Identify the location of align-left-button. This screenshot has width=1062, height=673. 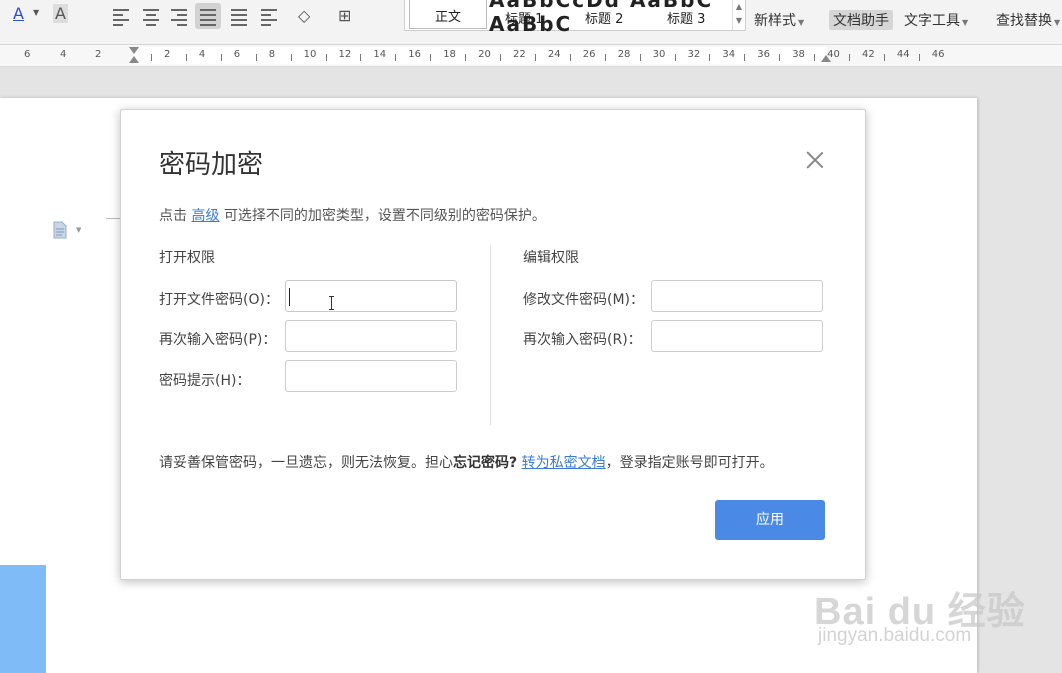
(121, 16).